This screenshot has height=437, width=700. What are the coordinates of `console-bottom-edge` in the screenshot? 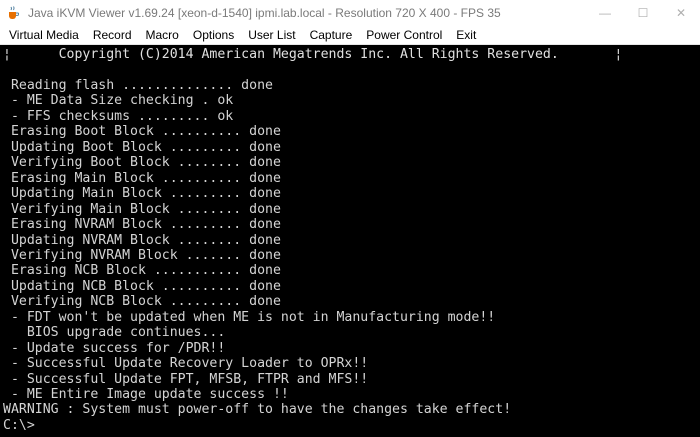 It's located at (350, 435).